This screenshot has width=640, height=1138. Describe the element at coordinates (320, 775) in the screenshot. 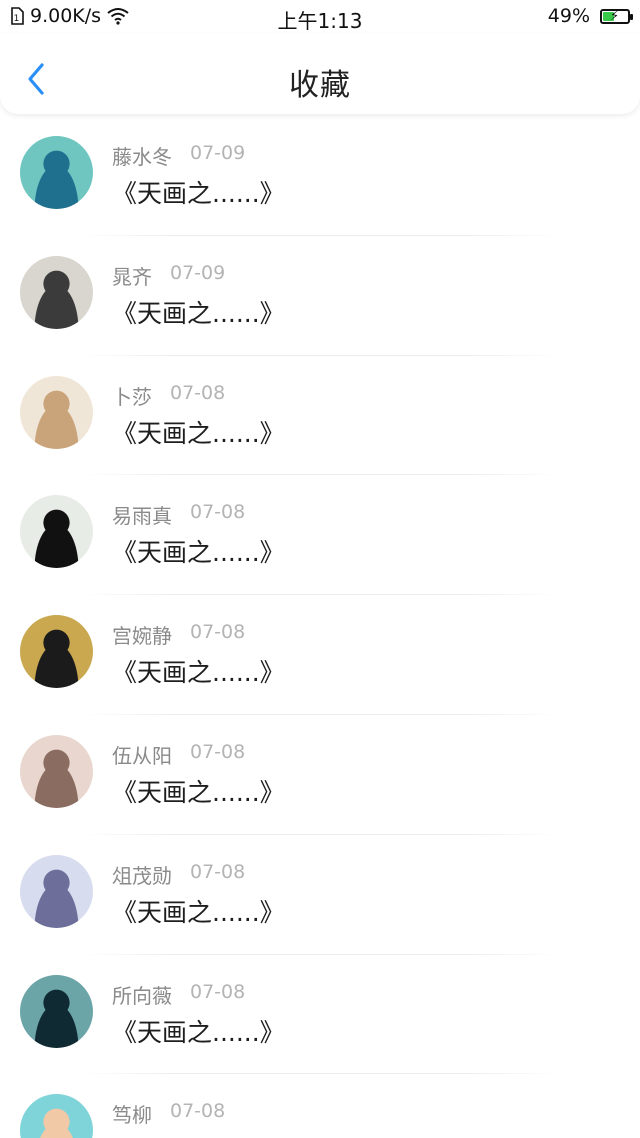

I see `list-item: 伍从阳 07-08 《天画之......》` at that location.